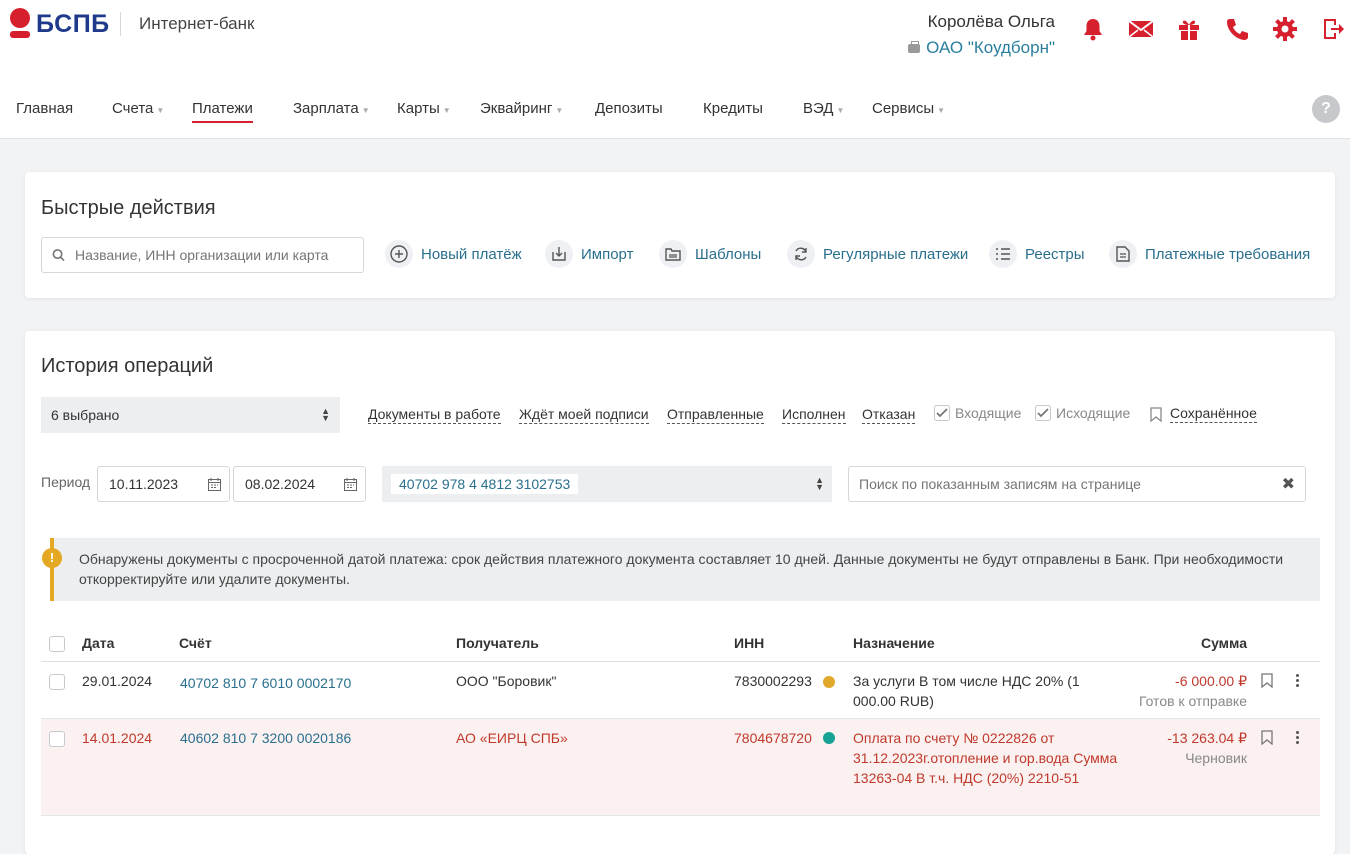  Describe the element at coordinates (877, 254) in the screenshot. I see `regular-payments-button: Регулярные платежи` at that location.